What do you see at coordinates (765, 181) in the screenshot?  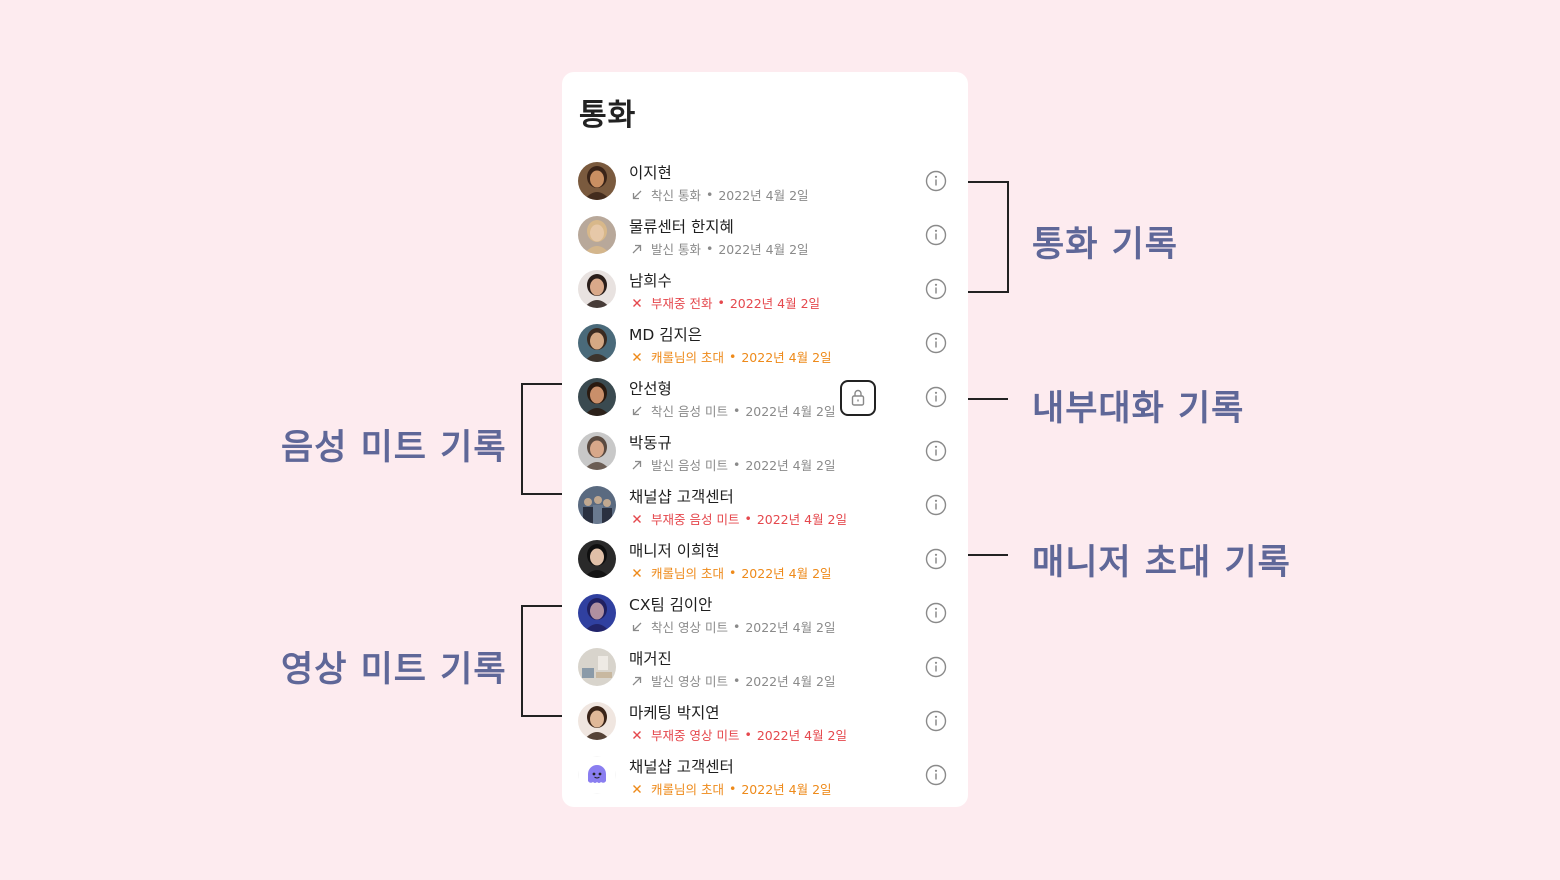 I see `call-row: 이지현 착신 통화 • 2022년 4월 2일` at bounding box center [765, 181].